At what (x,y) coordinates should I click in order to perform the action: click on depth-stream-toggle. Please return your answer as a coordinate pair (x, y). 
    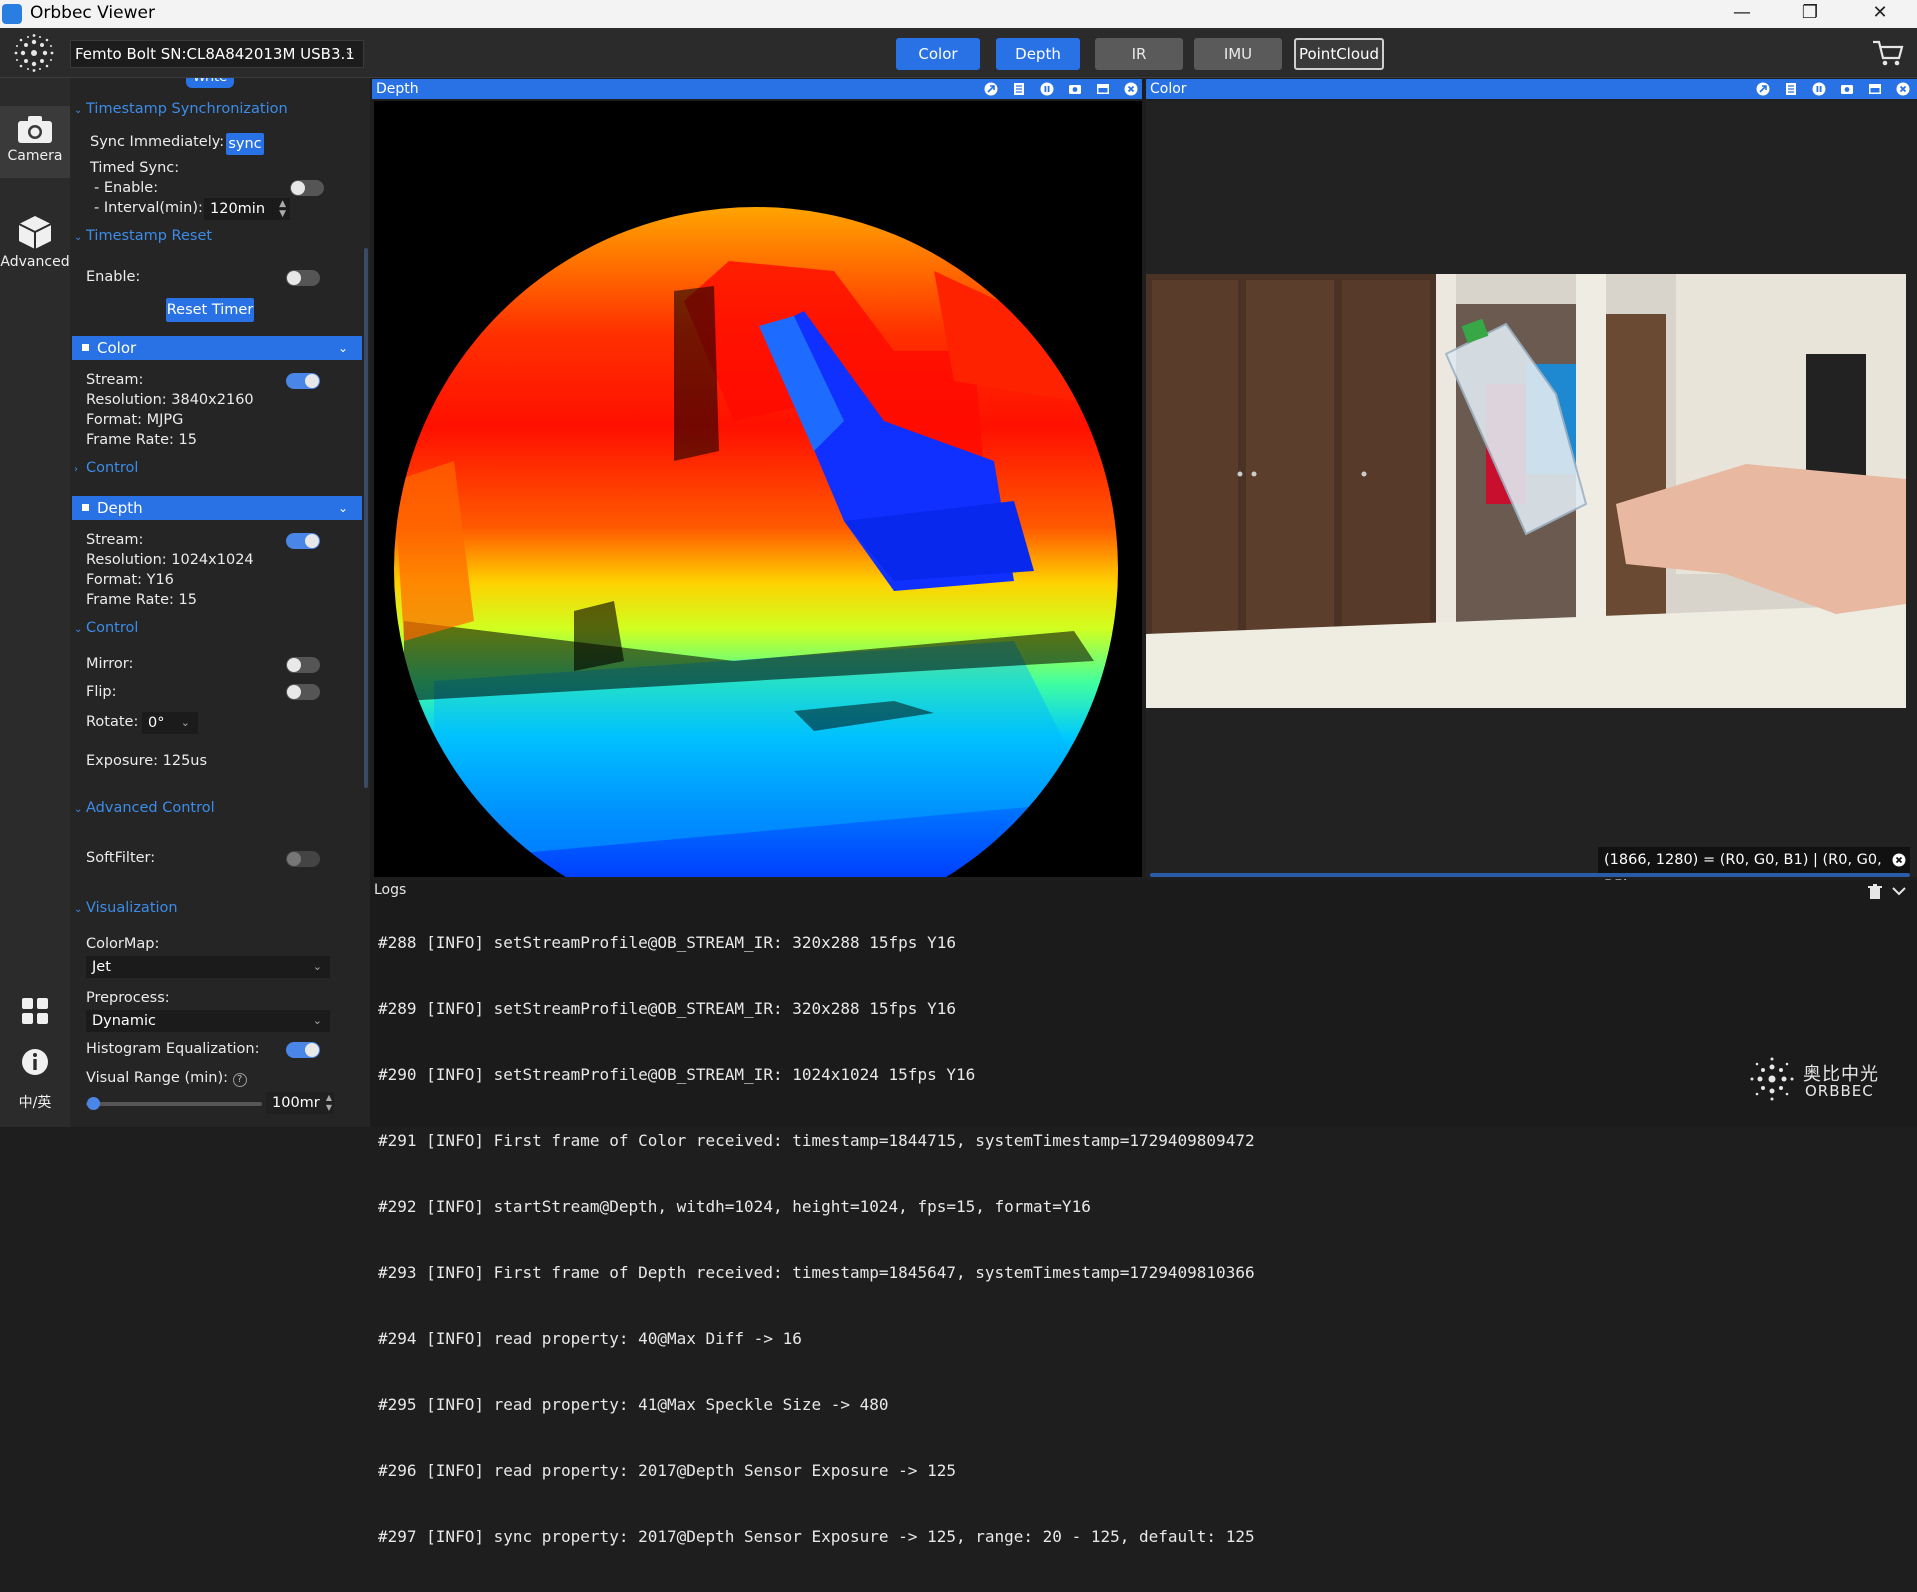
    Looking at the image, I should click on (303, 541).